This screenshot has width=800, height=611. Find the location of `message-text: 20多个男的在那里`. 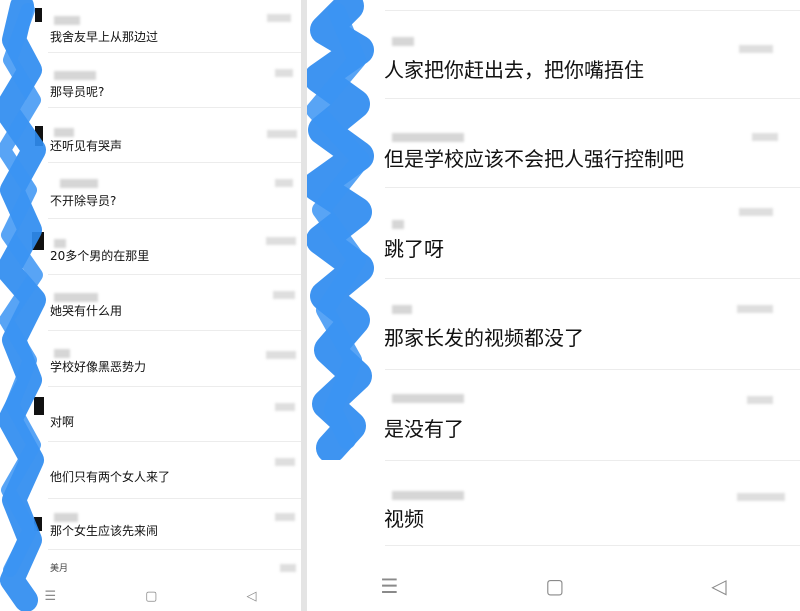

message-text: 20多个男的在那里 is located at coordinates (100, 256).